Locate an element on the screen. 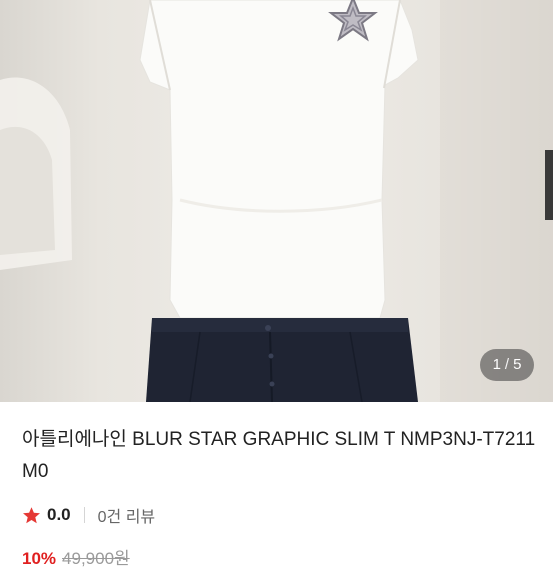 The width and height of the screenshot is (553, 569). rating-divider is located at coordinates (84, 515).